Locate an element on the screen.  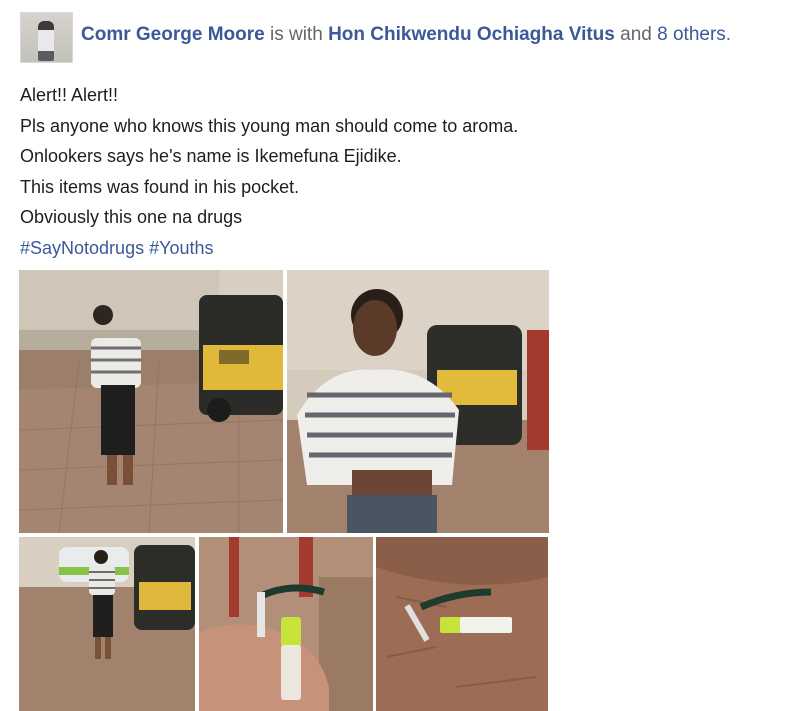
photo-items-in-hand is located at coordinates (286, 624).